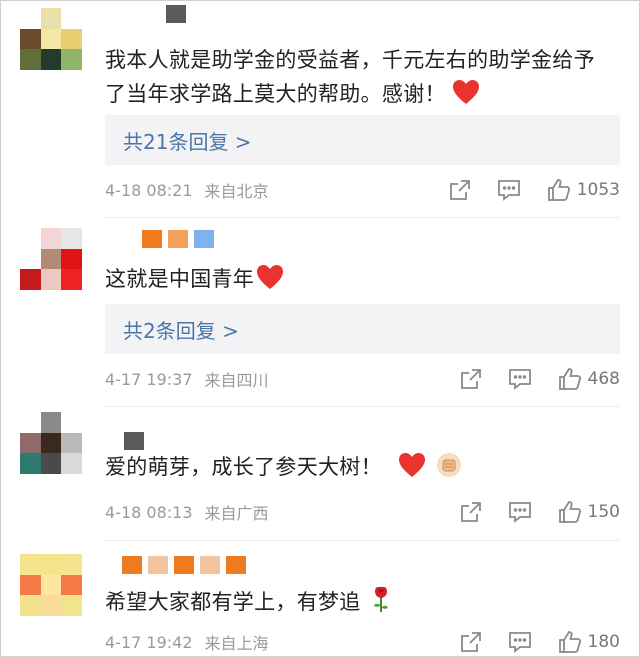 The width and height of the screenshot is (640, 657). What do you see at coordinates (149, 512) in the screenshot?
I see `comment-time: 4-18 08:13` at bounding box center [149, 512].